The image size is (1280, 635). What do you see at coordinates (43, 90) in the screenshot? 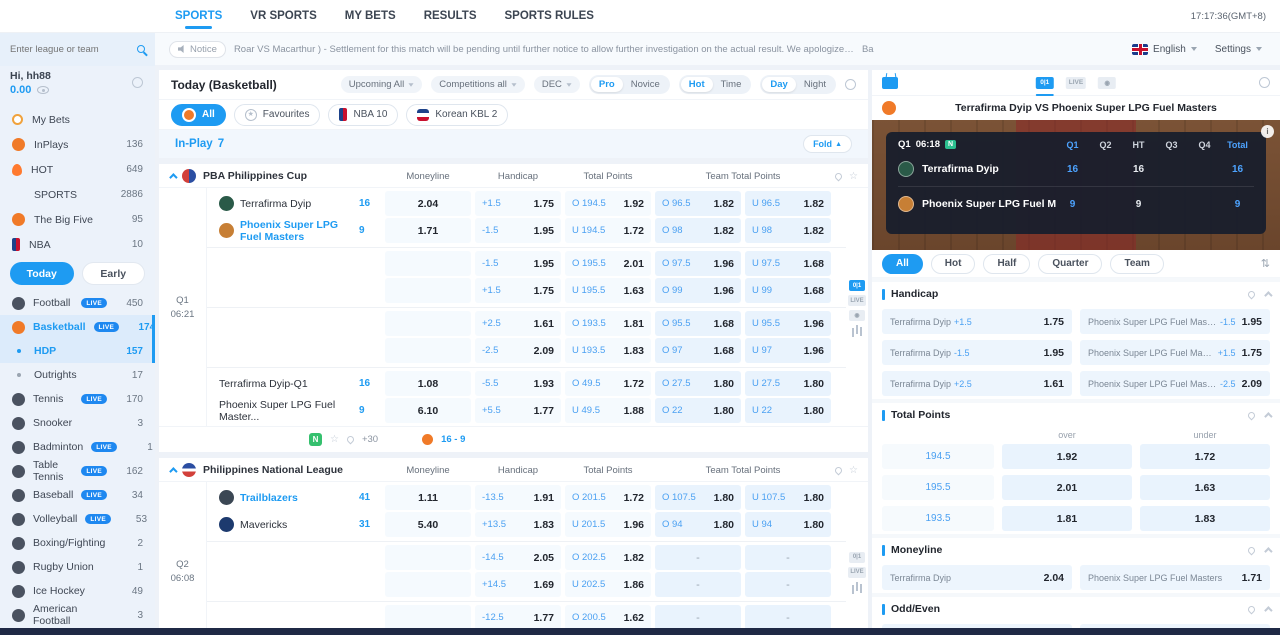
I see `eye-icon` at bounding box center [43, 90].